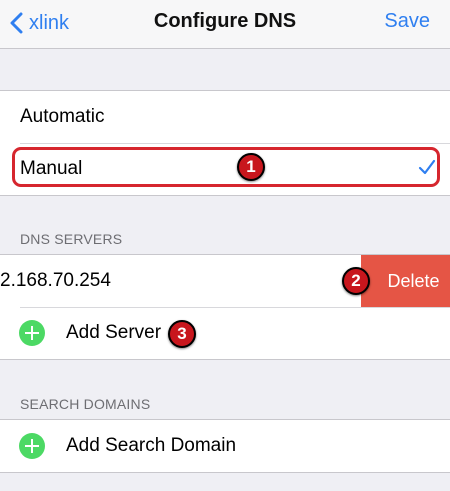 This screenshot has width=450, height=491. Describe the element at coordinates (225, 281) in the screenshot. I see `dns-server-row: 2.168.70.254 Delete` at that location.